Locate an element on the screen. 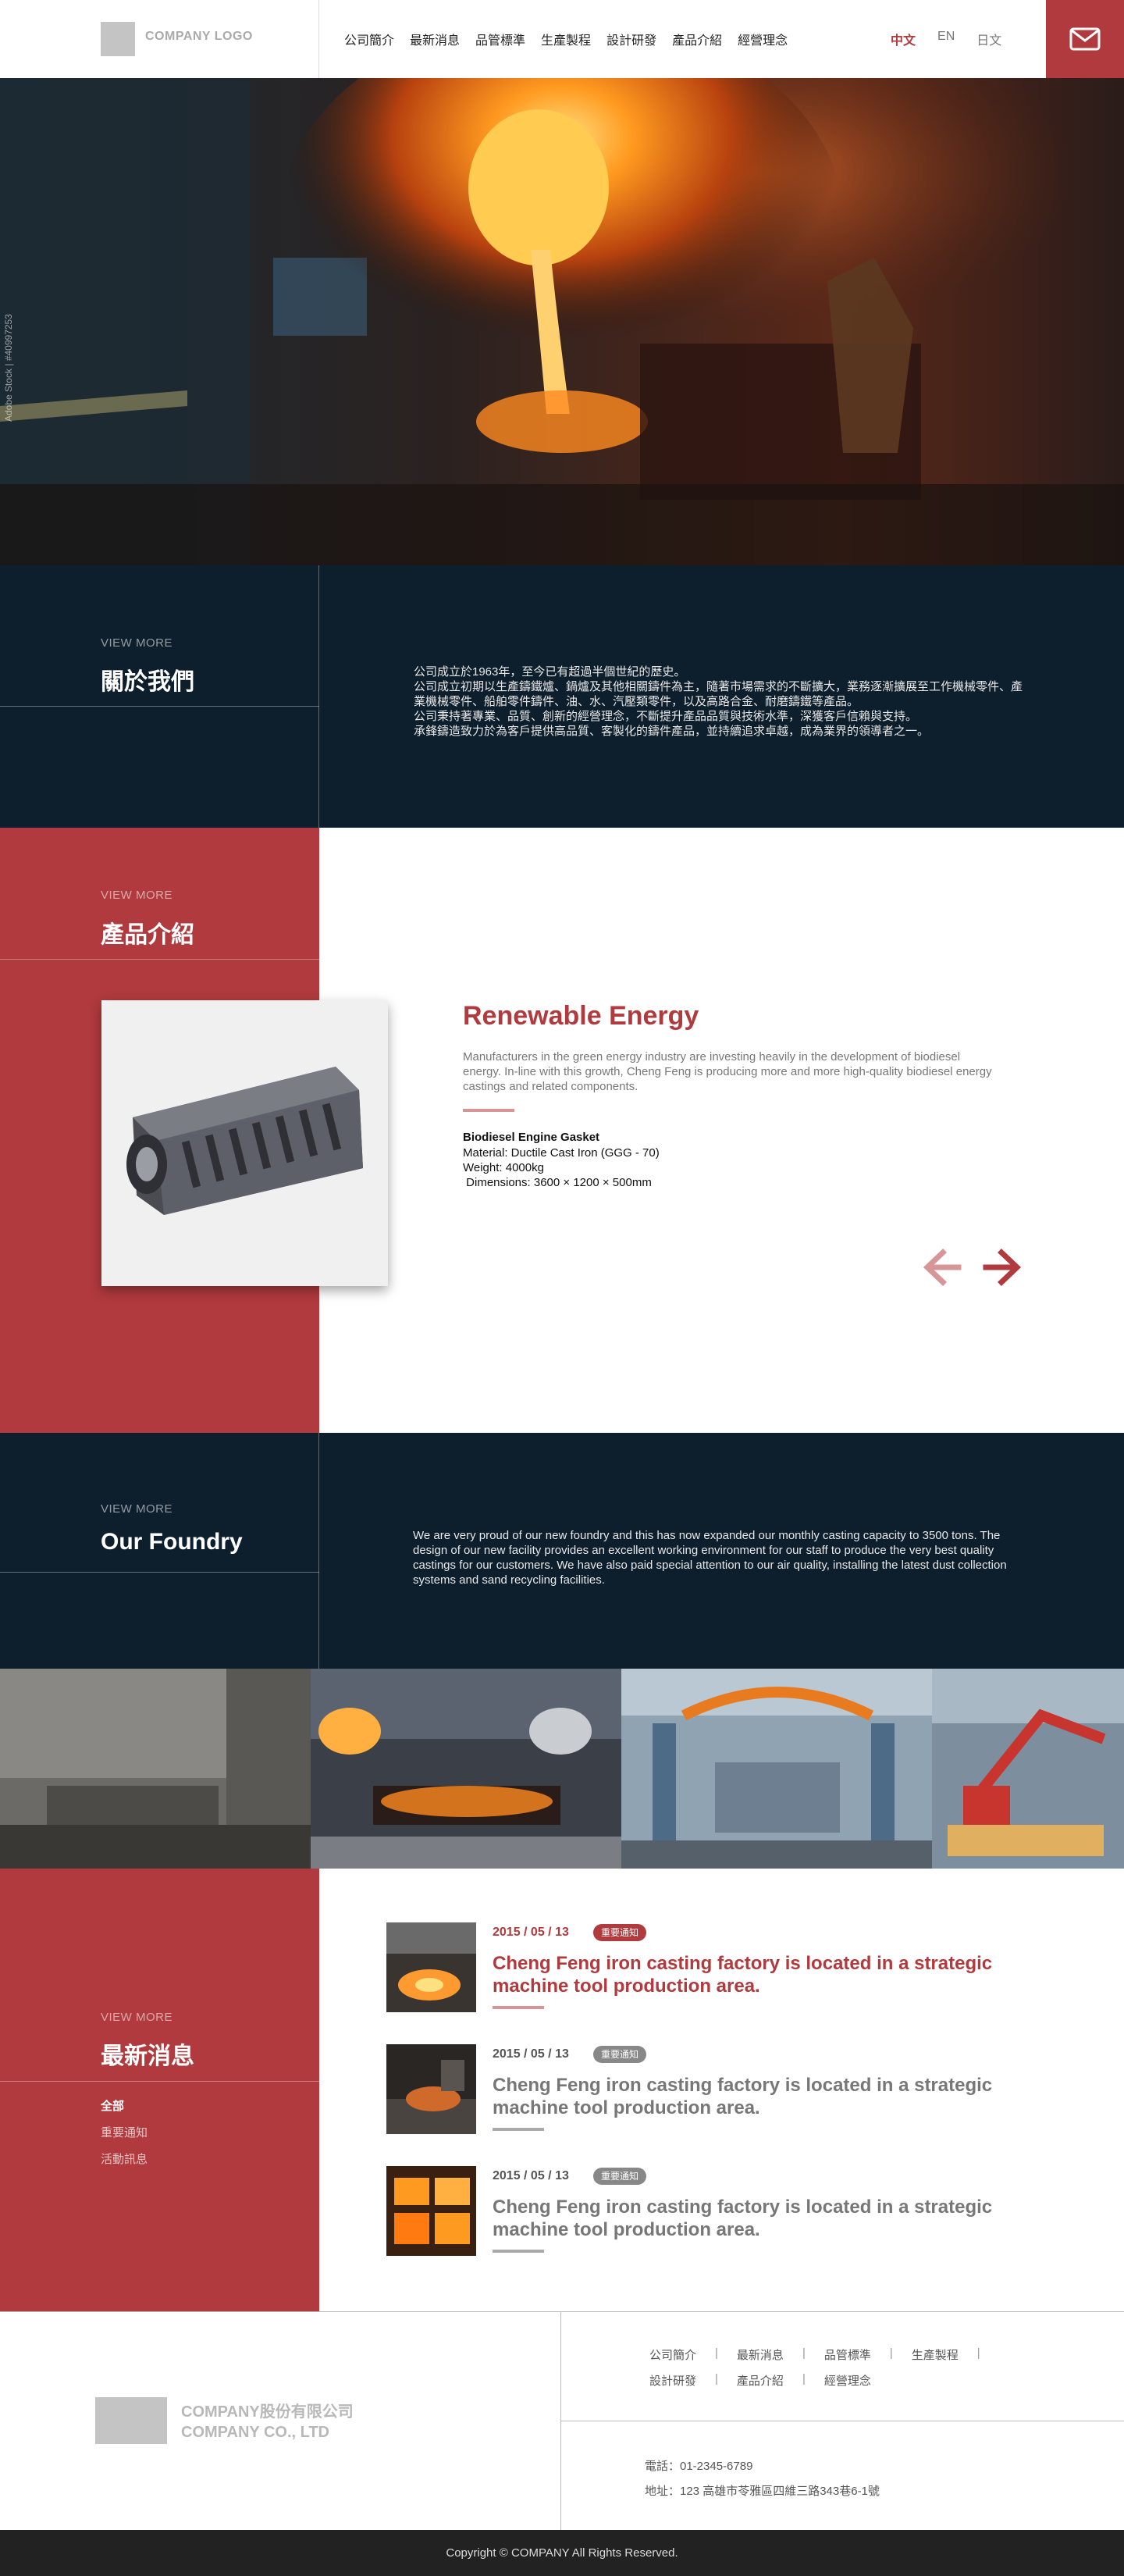 The width and height of the screenshot is (1124, 2576). arrow-left-icon is located at coordinates (943, 1267).